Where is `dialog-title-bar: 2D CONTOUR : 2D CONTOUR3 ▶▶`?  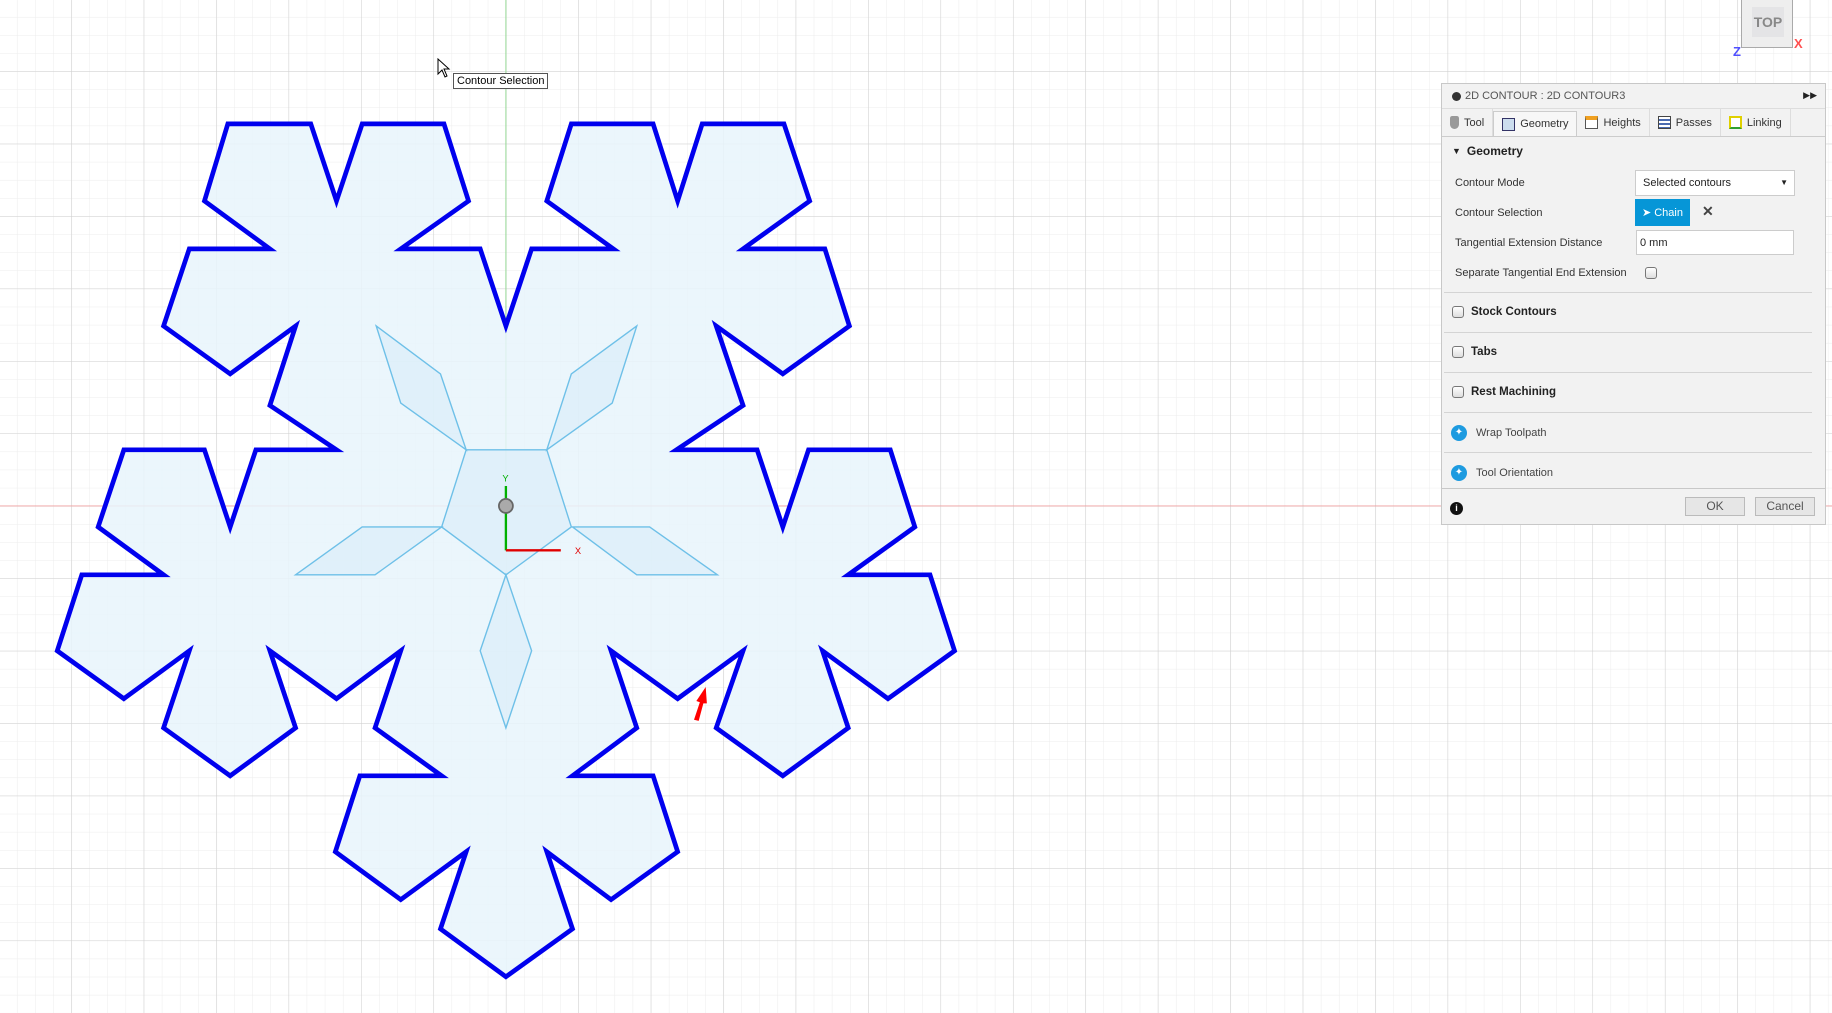 dialog-title-bar: 2D CONTOUR : 2D CONTOUR3 ▶▶ is located at coordinates (1633, 96).